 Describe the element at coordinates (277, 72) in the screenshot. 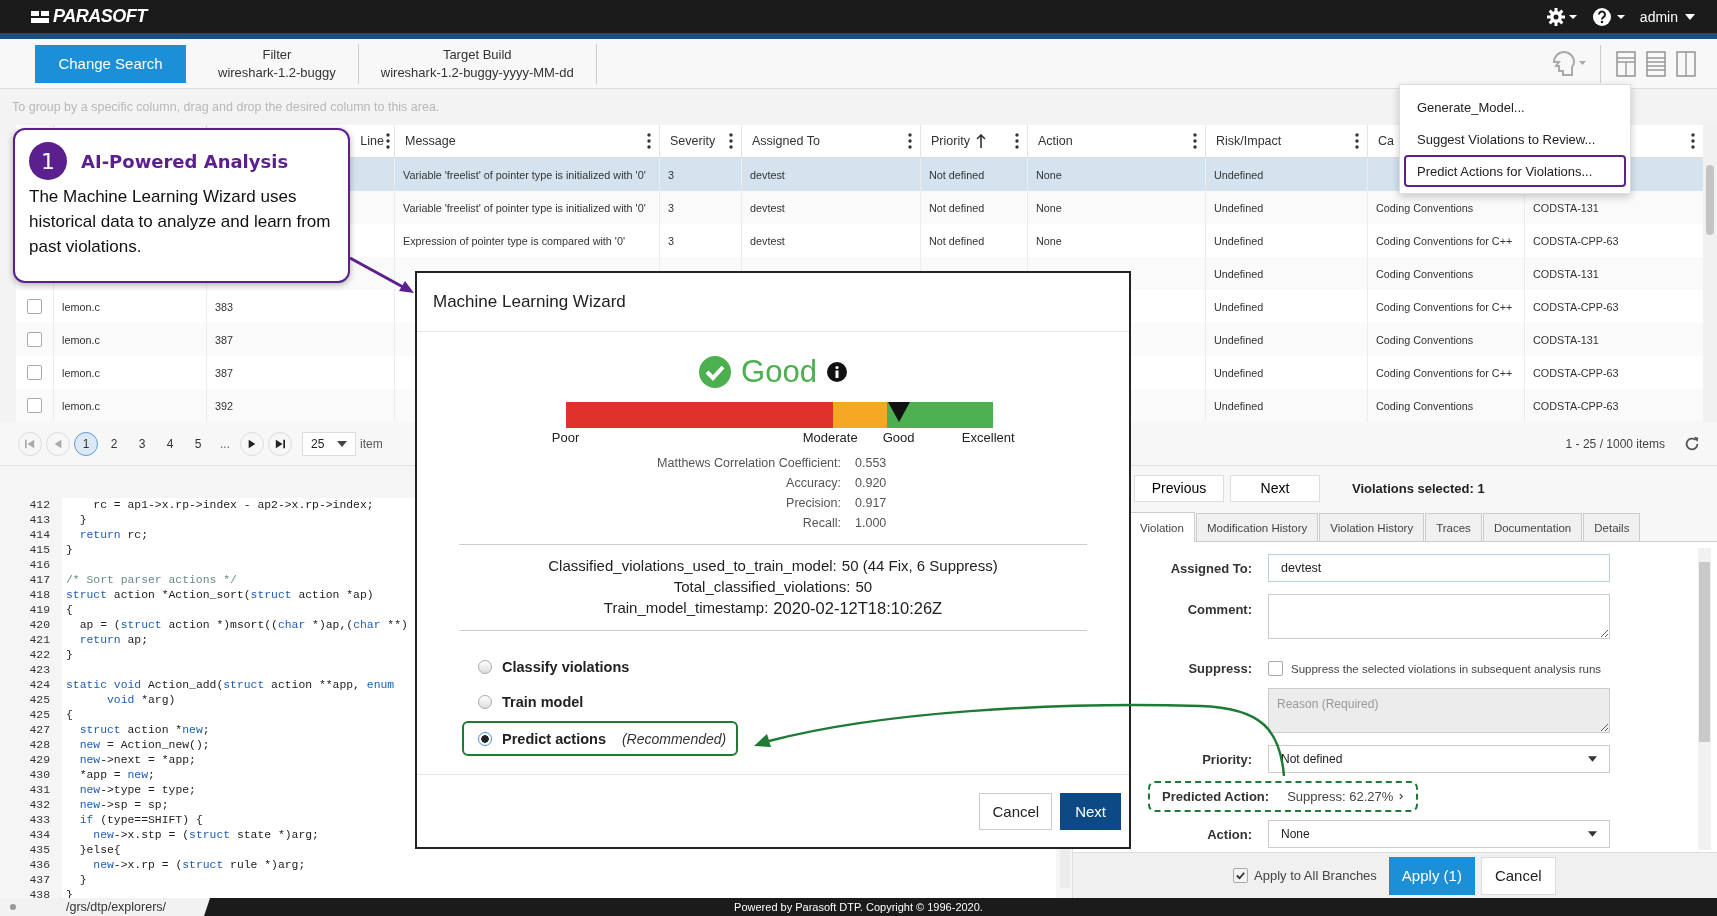

I see `filter-value: wireshark-1.2-buggy` at that location.